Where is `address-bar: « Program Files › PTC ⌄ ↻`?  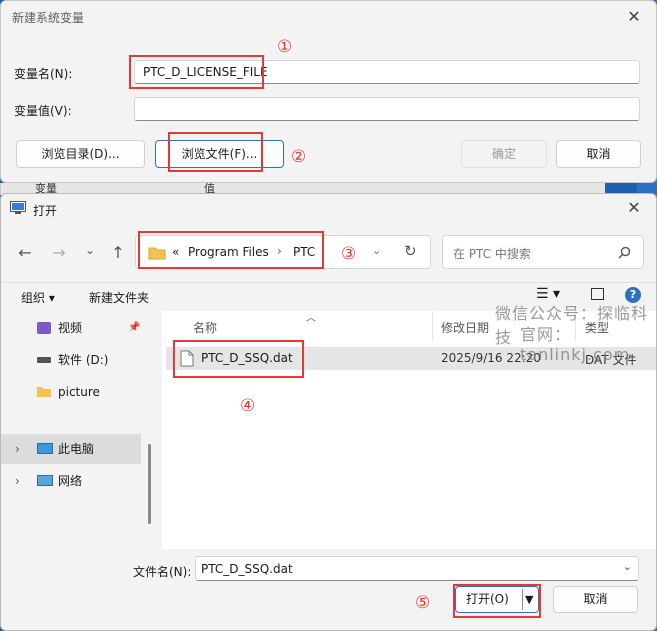
address-bar: « Program Files › PTC ⌄ ↻ is located at coordinates (283, 252).